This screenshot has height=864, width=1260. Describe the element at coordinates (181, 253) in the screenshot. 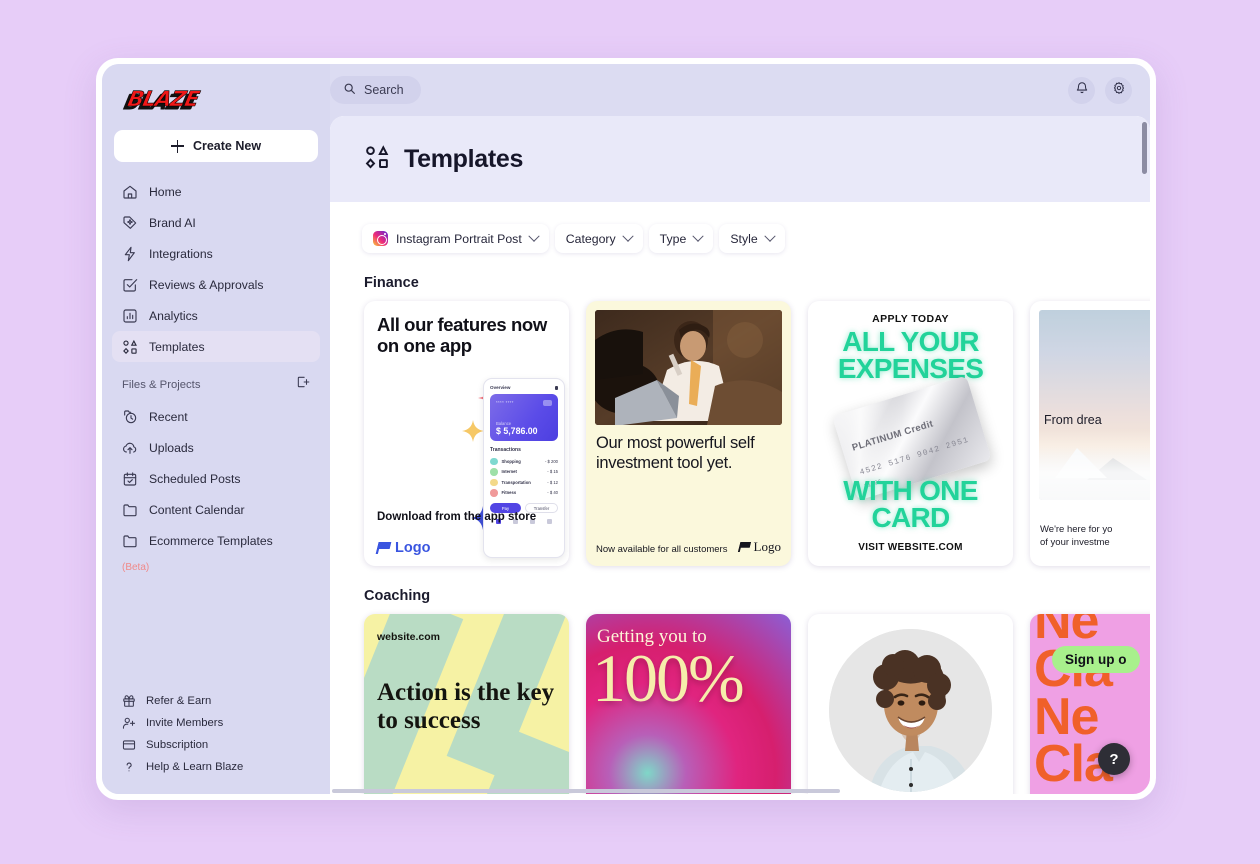

I see `sidebar-item-label: Integrations` at that location.